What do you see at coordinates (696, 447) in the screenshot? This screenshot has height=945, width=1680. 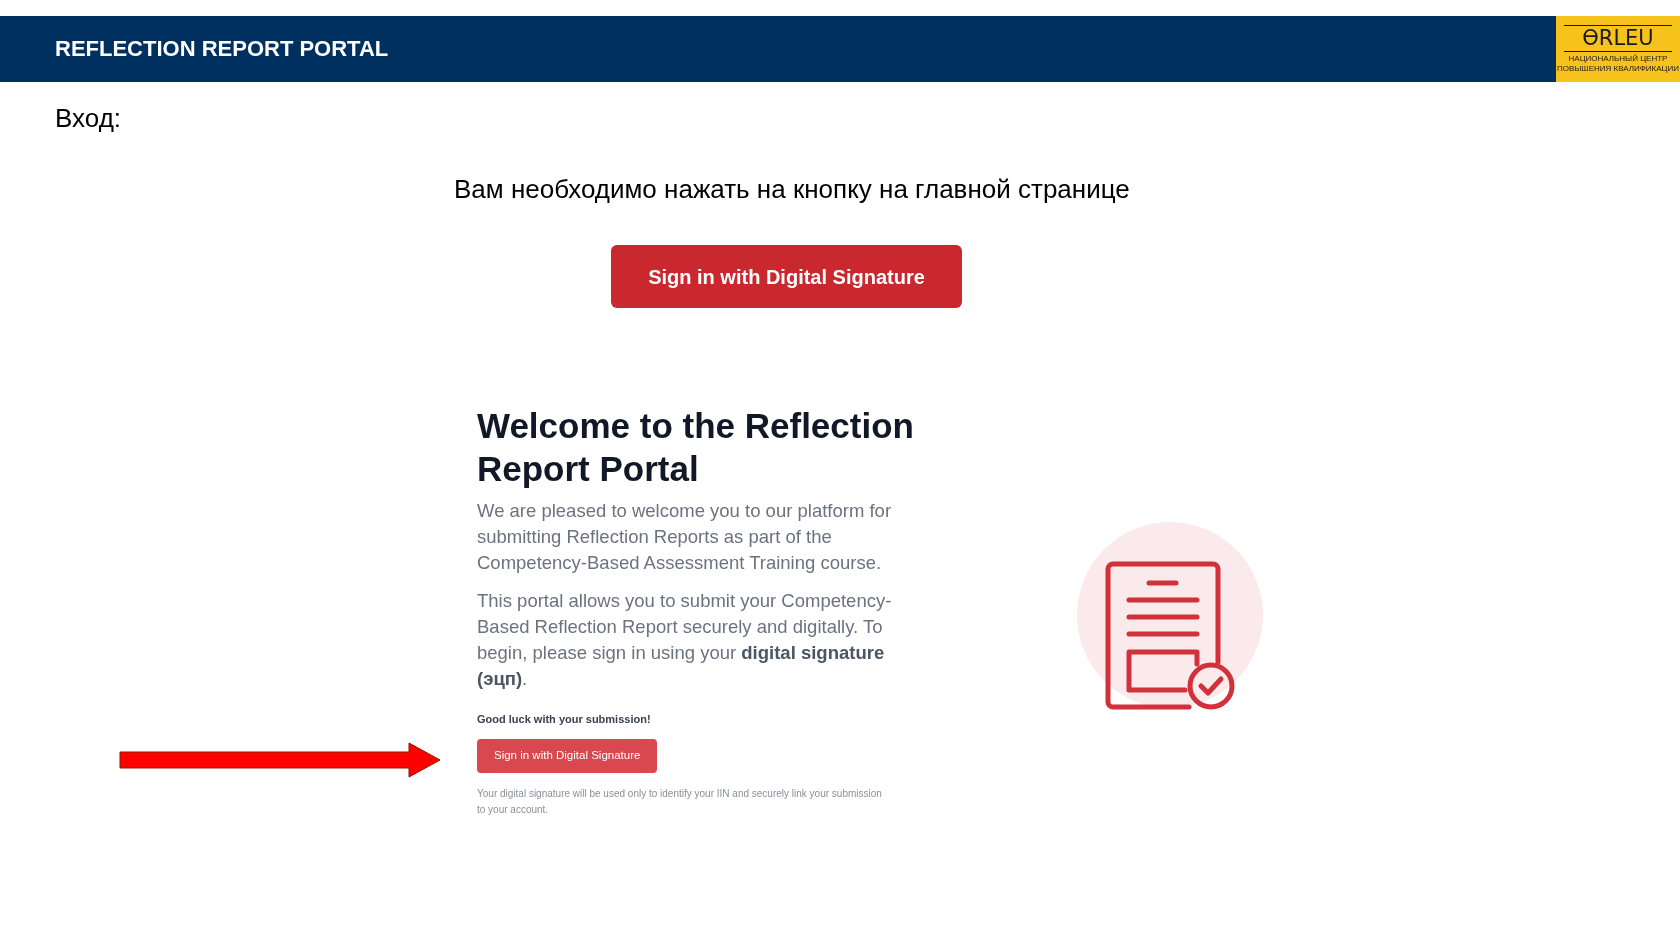 I see `welcome-heading: Welcome to the Reflection Report Portal` at bounding box center [696, 447].